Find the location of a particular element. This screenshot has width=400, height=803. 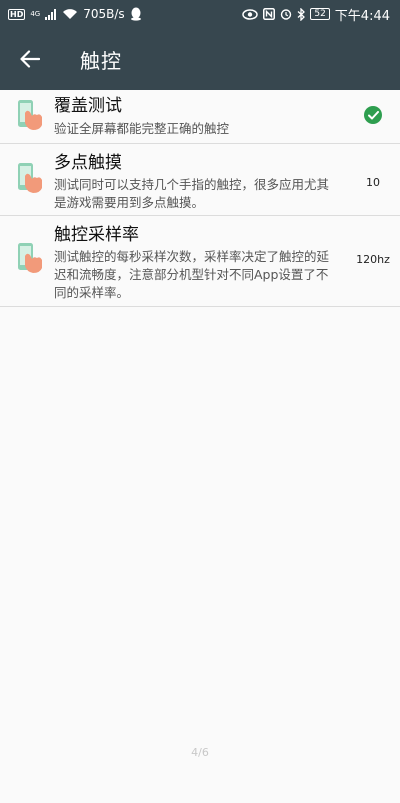

signal-bars-icon is located at coordinates (51, 14).